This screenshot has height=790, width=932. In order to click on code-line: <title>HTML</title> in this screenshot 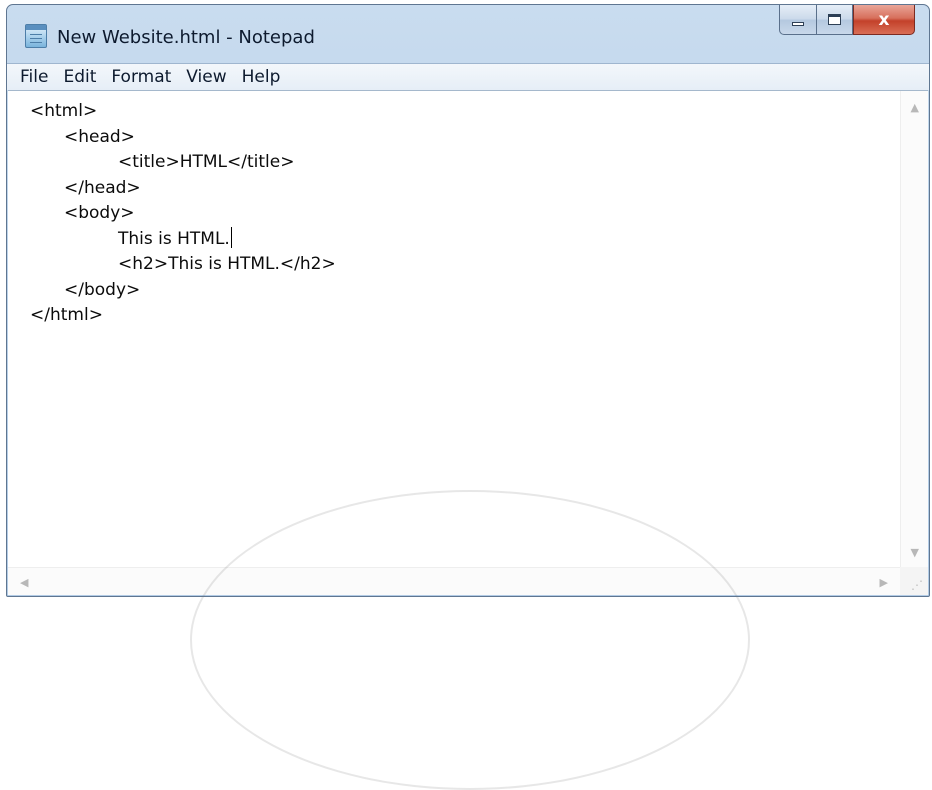, I will do `click(459, 163)`.